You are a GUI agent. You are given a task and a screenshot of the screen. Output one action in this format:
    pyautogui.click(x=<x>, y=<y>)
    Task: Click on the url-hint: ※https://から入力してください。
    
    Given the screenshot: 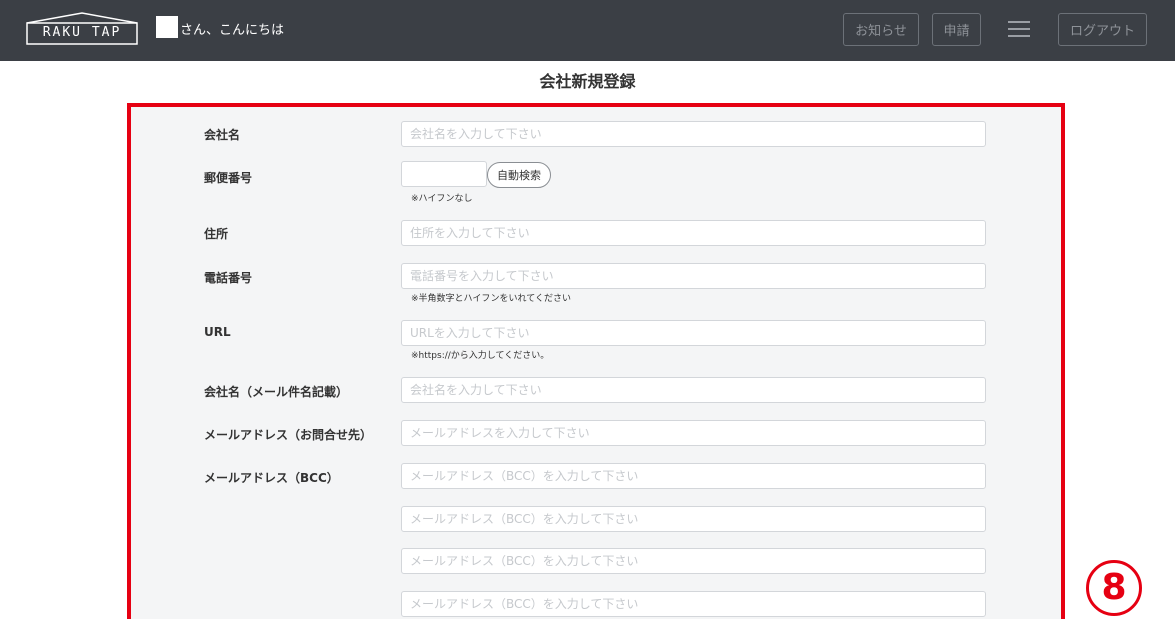 What is the action you would take?
    pyautogui.click(x=480, y=356)
    